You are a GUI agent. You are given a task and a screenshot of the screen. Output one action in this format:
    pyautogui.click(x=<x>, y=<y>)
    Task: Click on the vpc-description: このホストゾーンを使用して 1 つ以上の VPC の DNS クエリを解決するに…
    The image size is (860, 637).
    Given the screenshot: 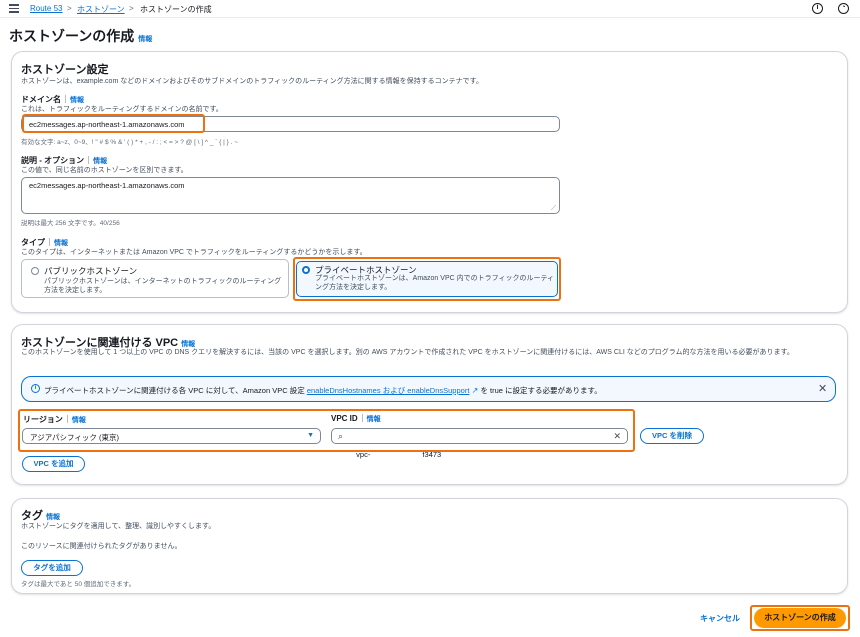 What is the action you would take?
    pyautogui.click(x=407, y=352)
    